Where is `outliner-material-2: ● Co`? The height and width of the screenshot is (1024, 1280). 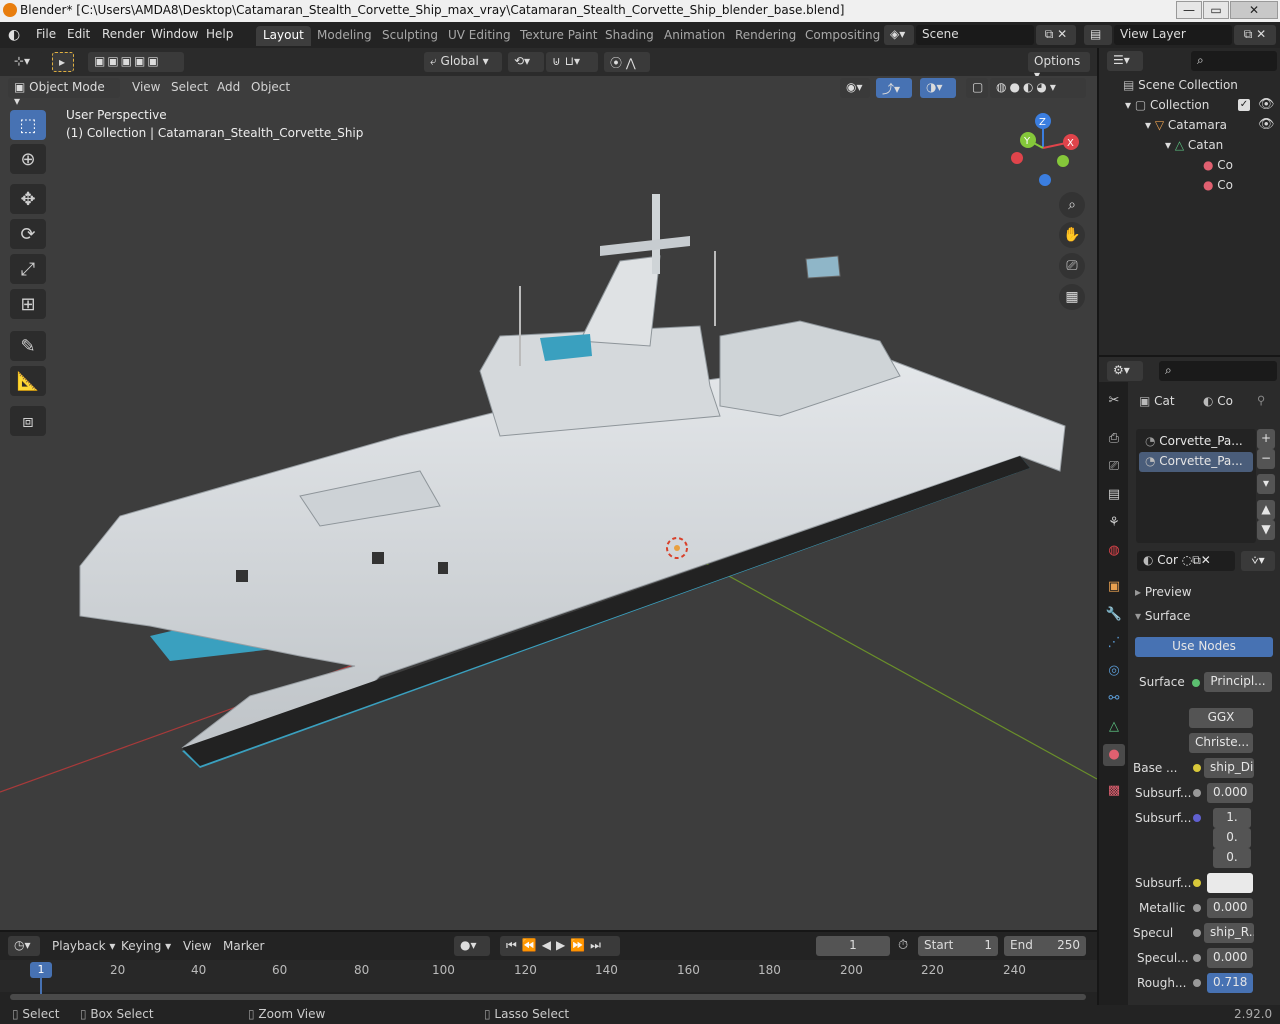 outliner-material-2: ● Co is located at coordinates (1218, 185).